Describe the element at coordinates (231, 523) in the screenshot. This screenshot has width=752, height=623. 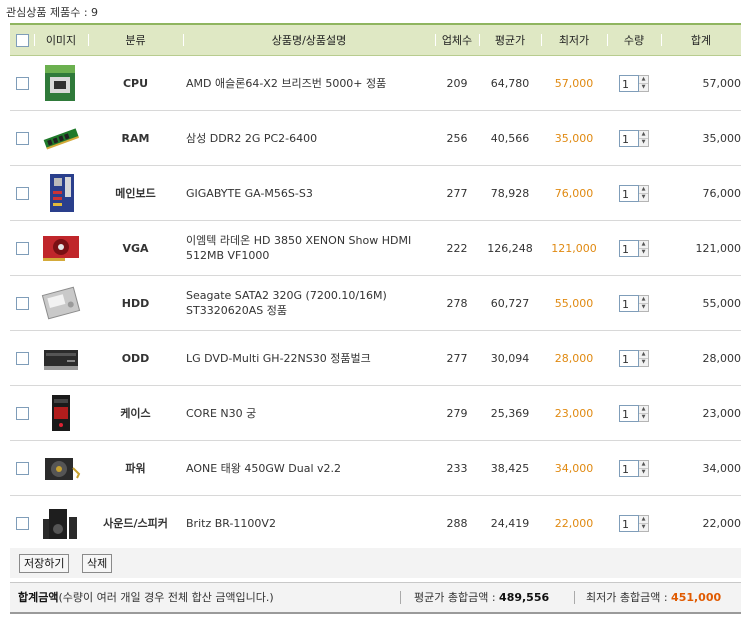
I see `product-name-line1: Britz BR-1100V2` at that location.